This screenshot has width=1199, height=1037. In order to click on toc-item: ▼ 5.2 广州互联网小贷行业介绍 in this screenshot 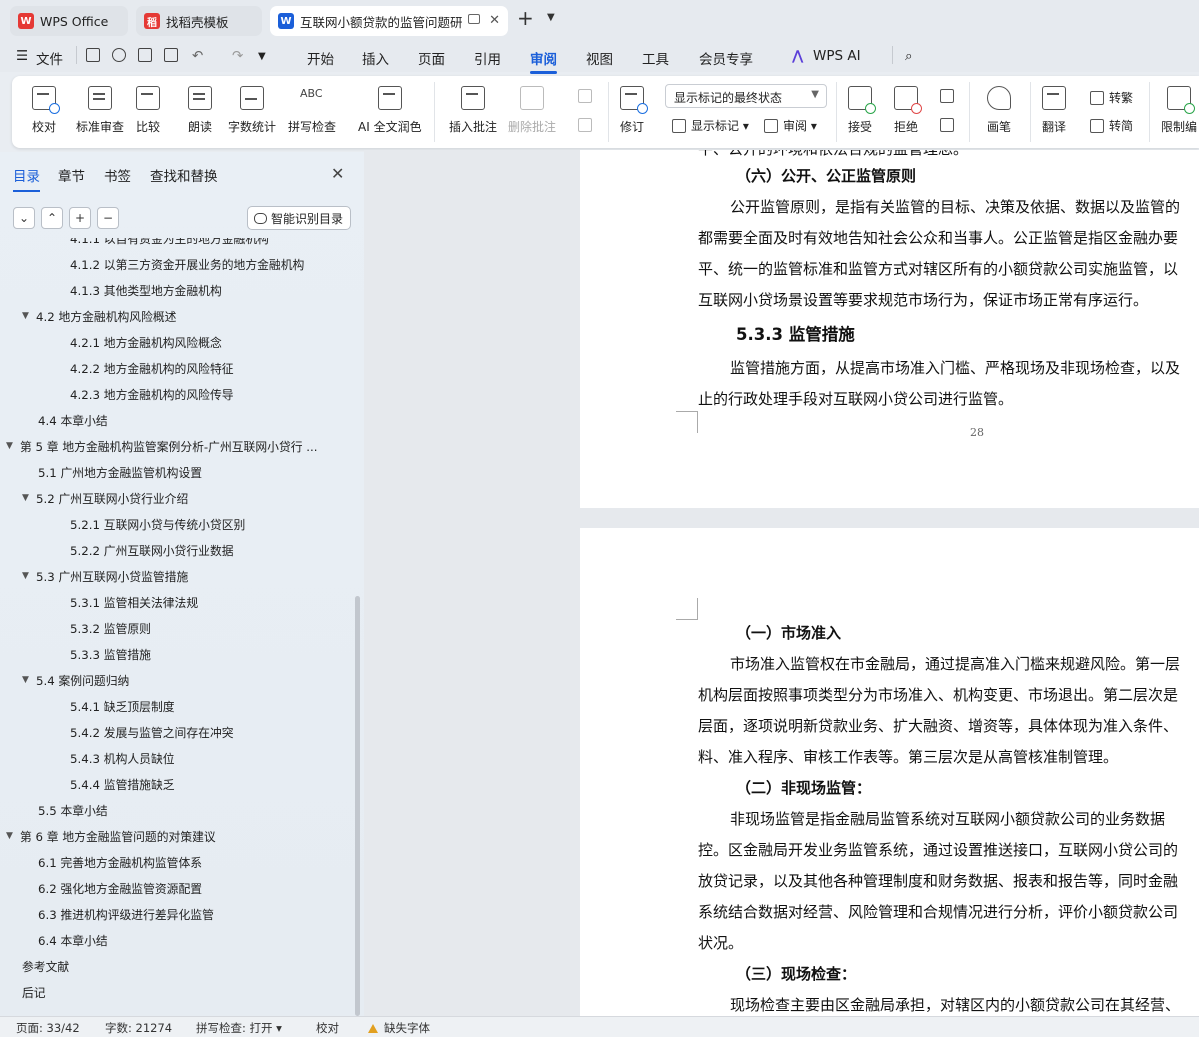, I will do `click(105, 498)`.